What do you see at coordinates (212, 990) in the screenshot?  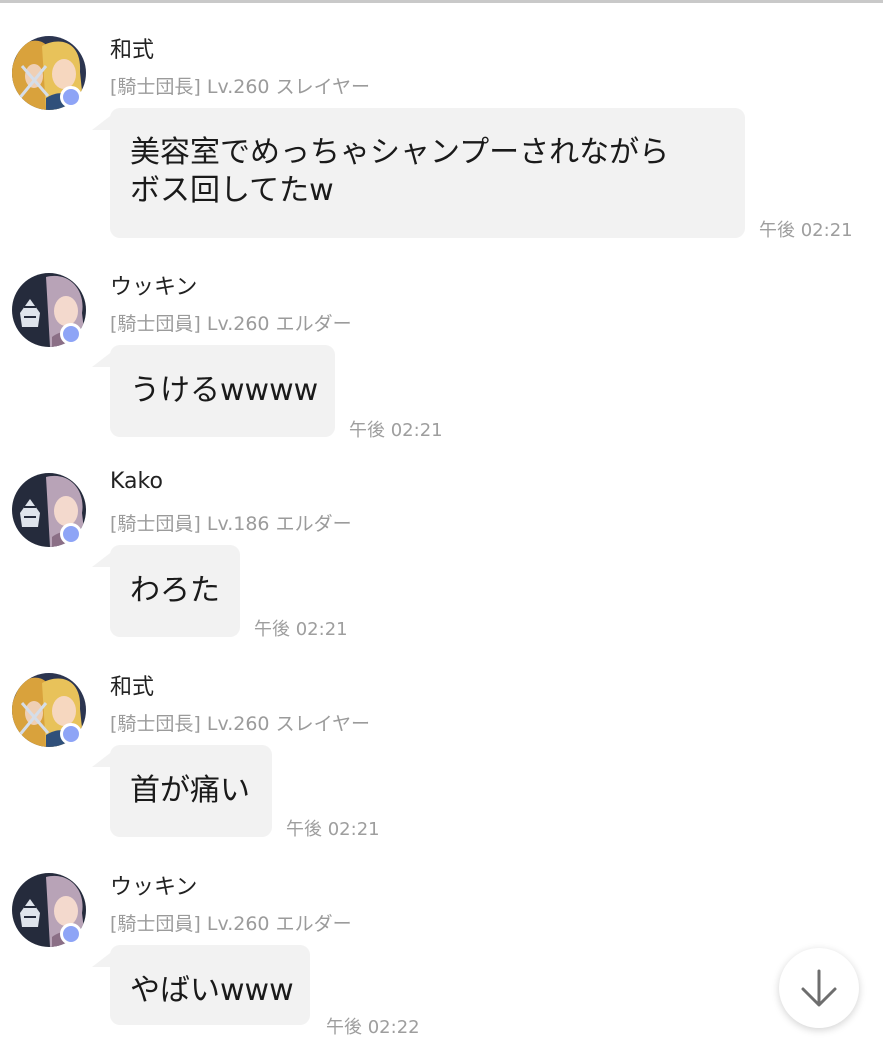 I see `message-text-line: やばいwww` at bounding box center [212, 990].